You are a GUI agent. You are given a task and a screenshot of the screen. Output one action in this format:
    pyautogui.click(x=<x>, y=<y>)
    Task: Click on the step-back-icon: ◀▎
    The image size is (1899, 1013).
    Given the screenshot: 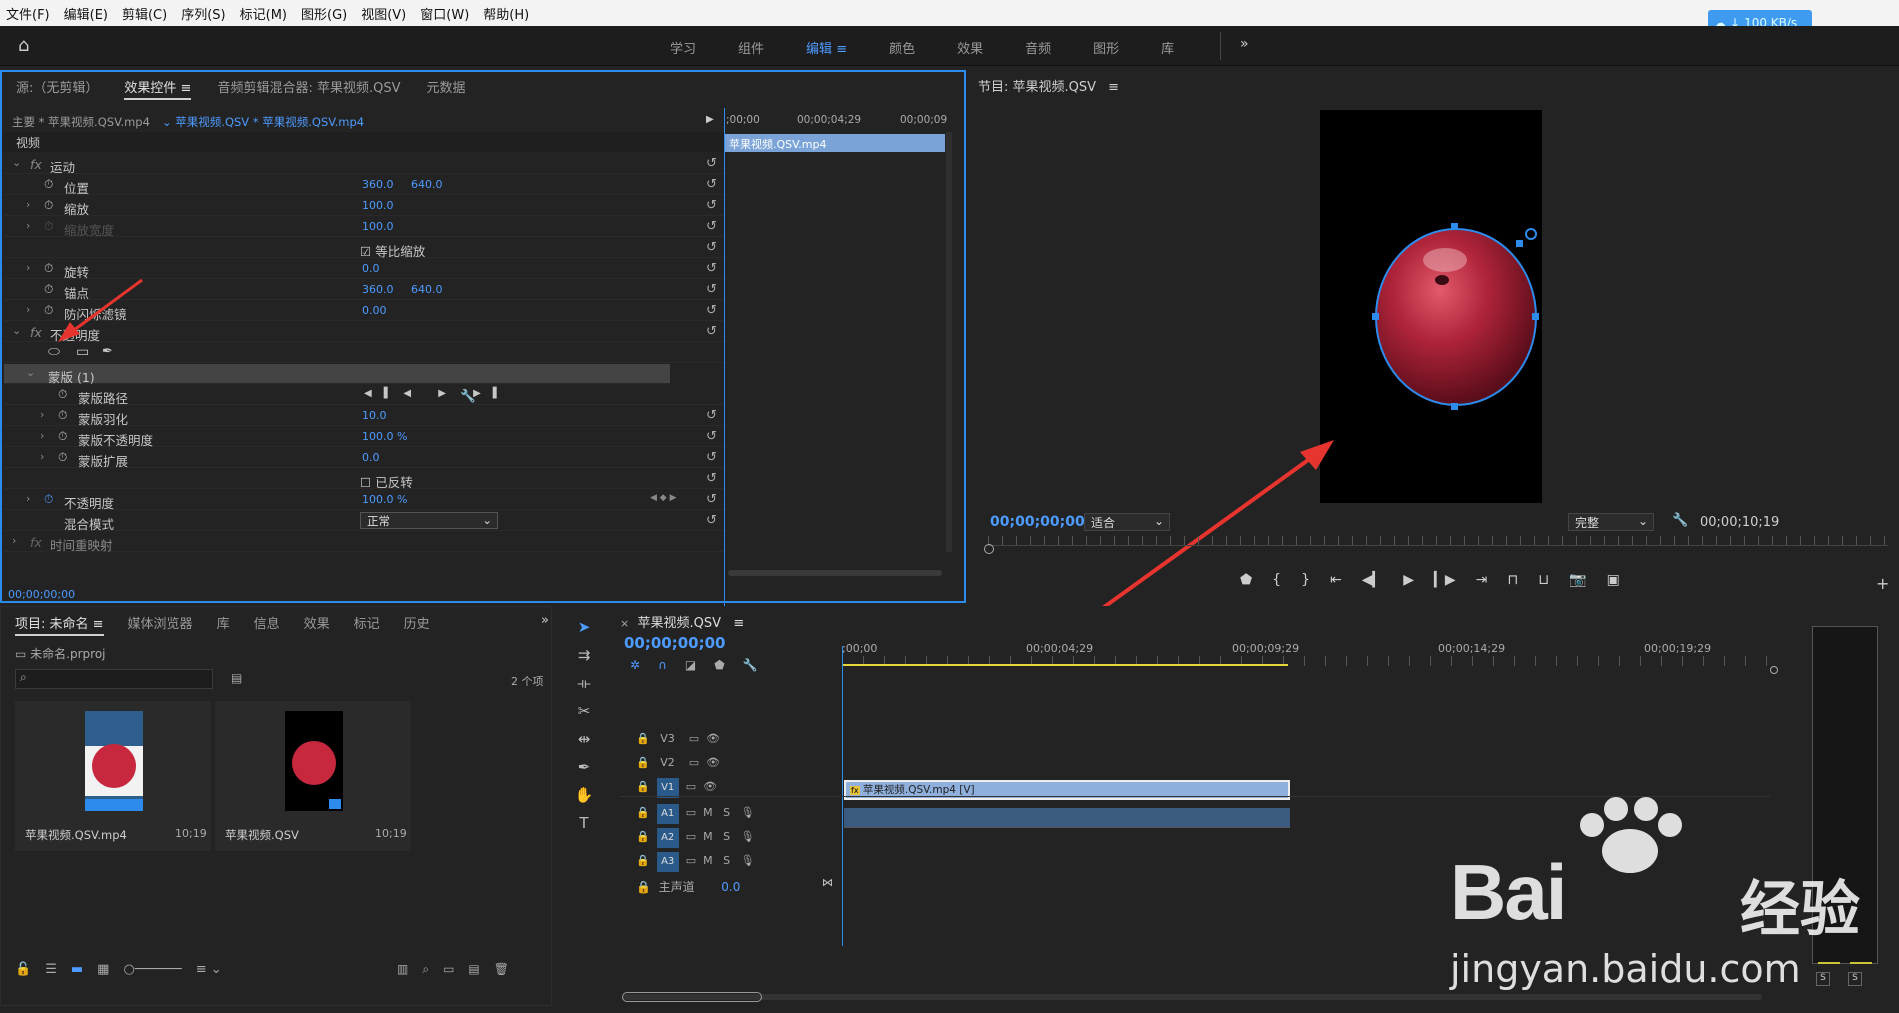 What is the action you would take?
    pyautogui.click(x=1373, y=580)
    